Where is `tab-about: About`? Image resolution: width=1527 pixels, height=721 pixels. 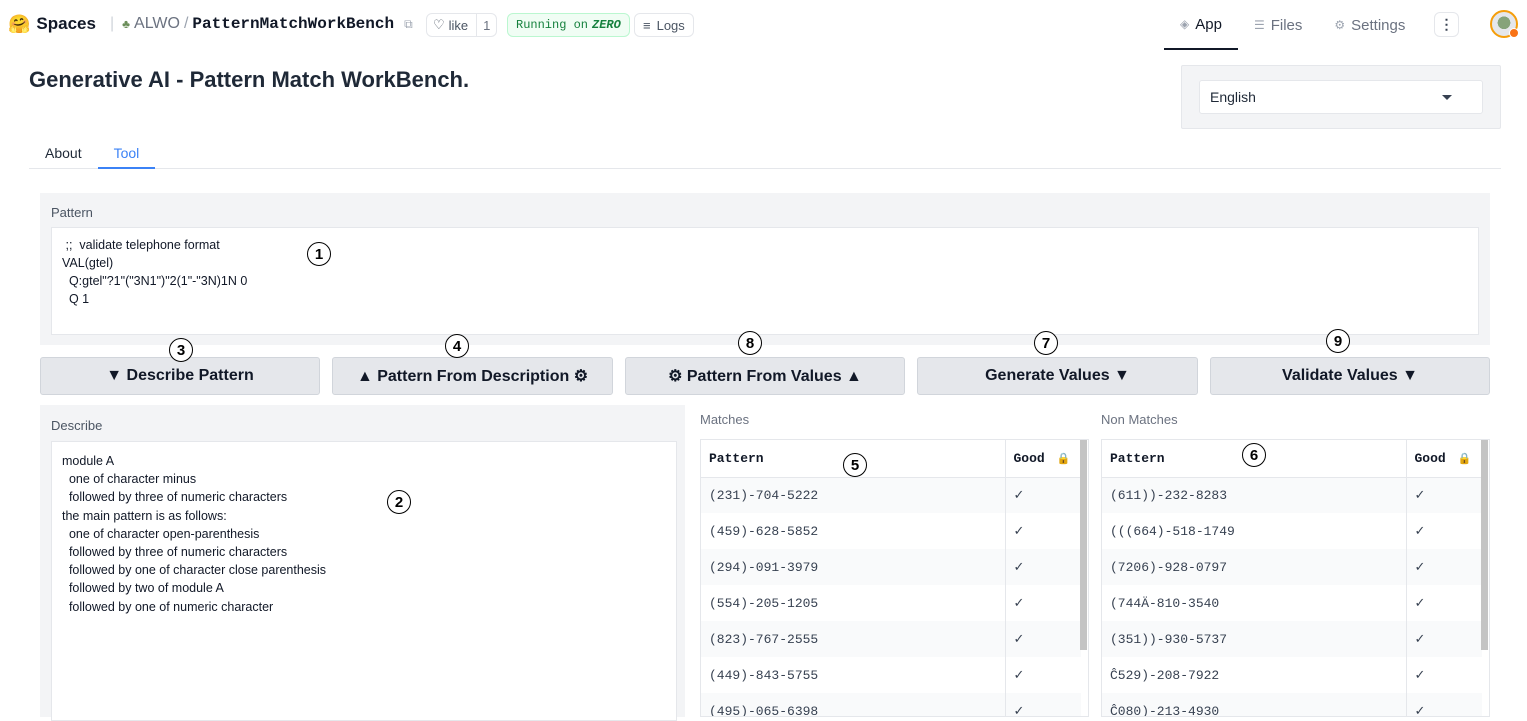
tab-about: About is located at coordinates (63, 153).